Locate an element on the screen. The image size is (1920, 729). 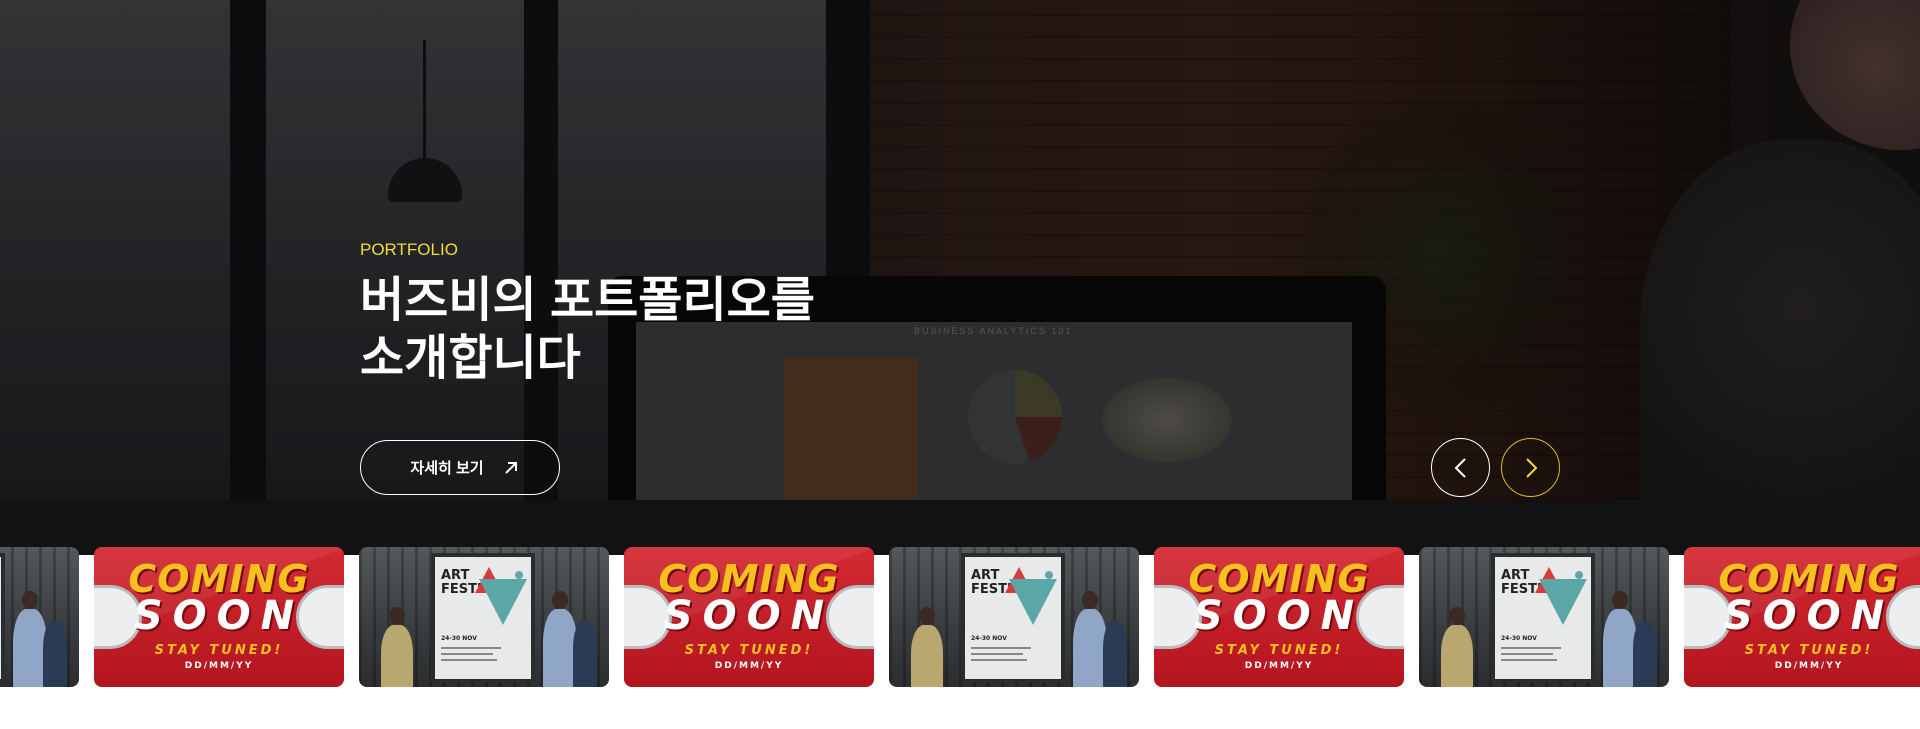
hero-headline: 버즈비의 포트폴리오를 소개합니다 is located at coordinates (660, 330).